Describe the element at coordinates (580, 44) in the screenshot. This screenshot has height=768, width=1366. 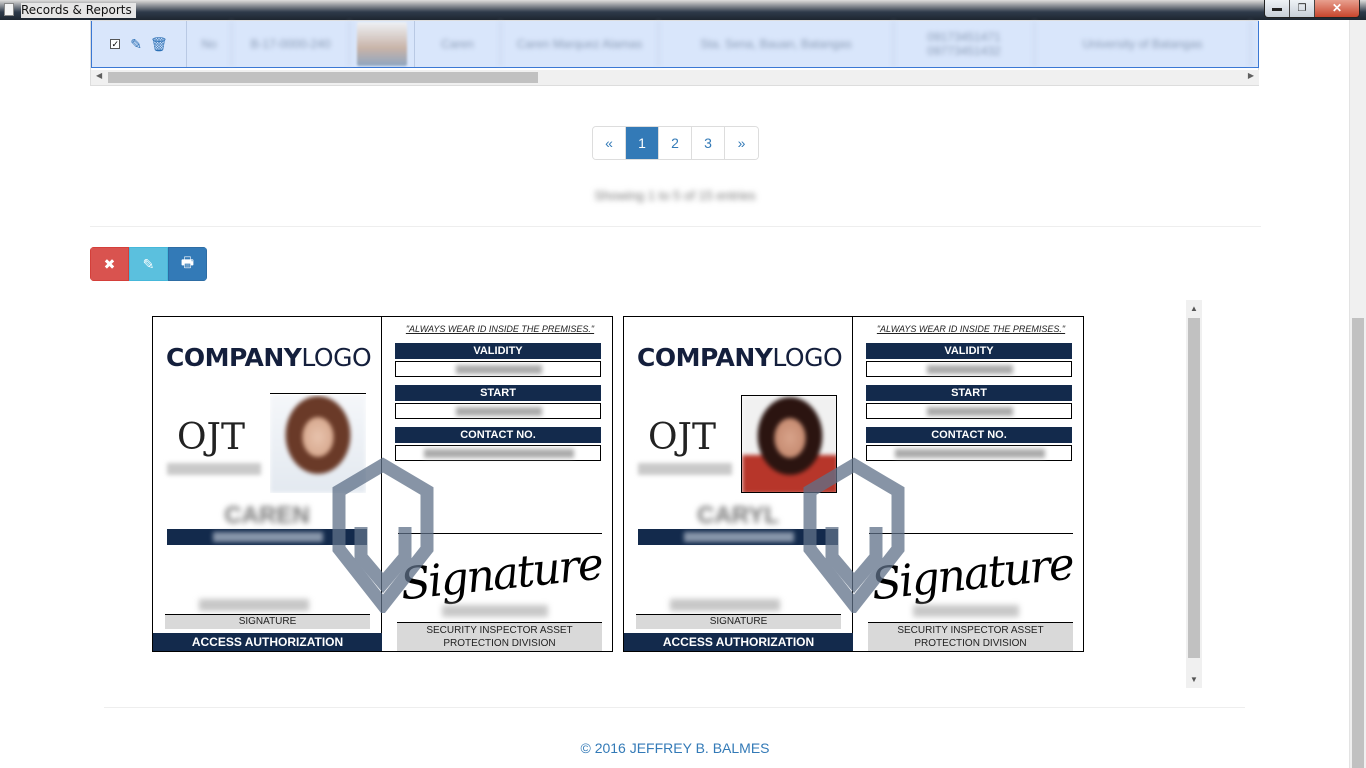
I see `table-cell: Caren Marquez Alamas` at that location.